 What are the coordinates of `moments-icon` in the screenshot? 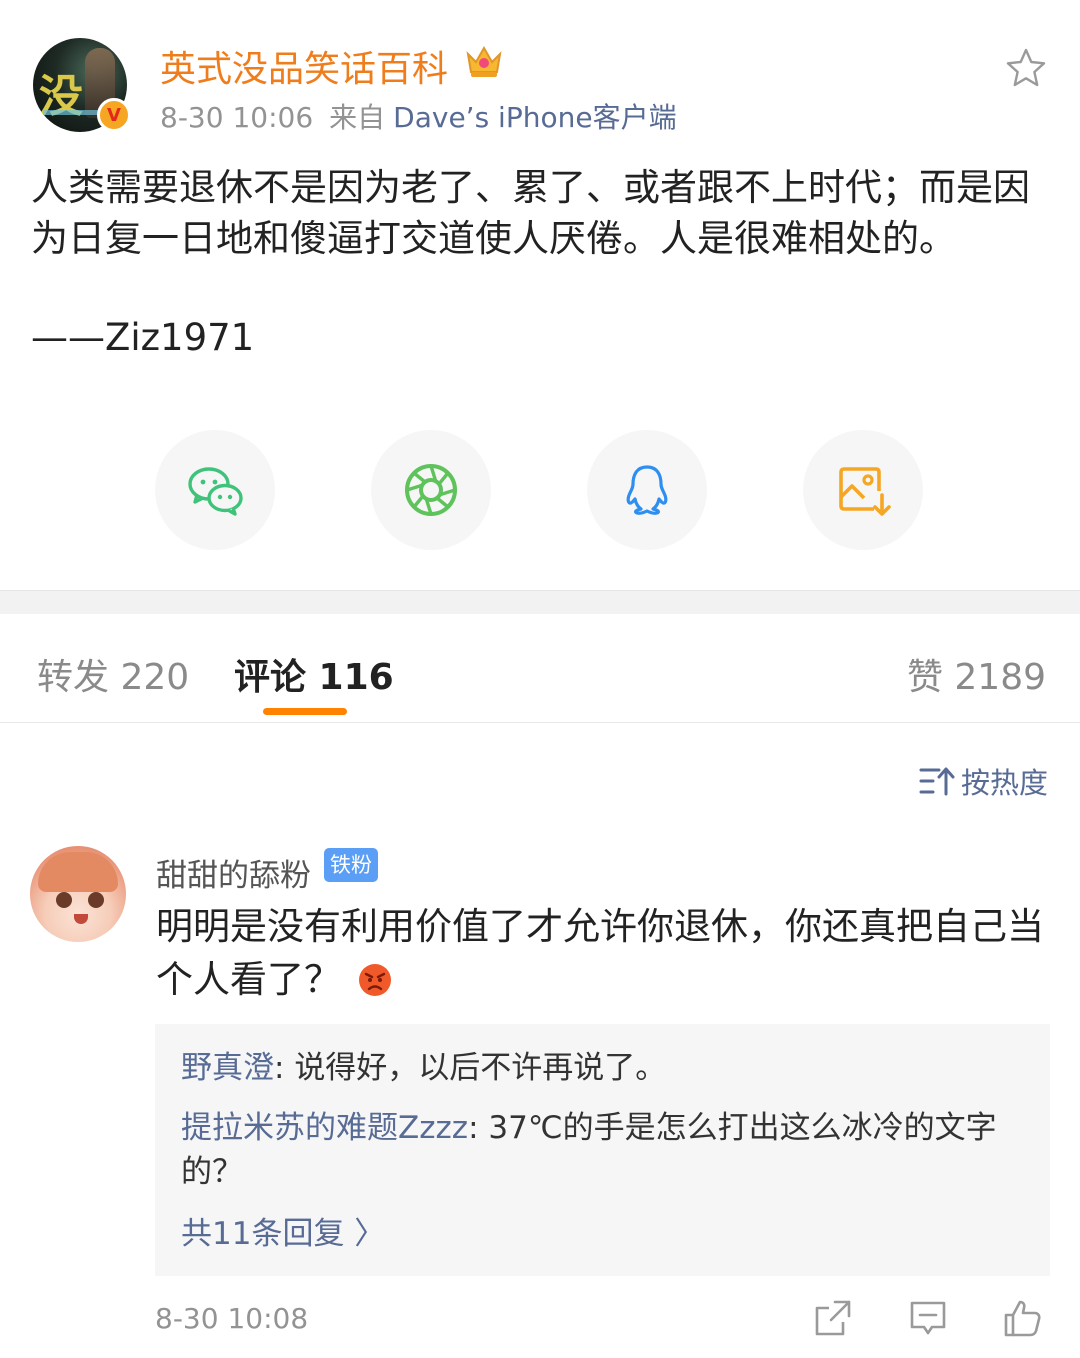 It's located at (431, 490).